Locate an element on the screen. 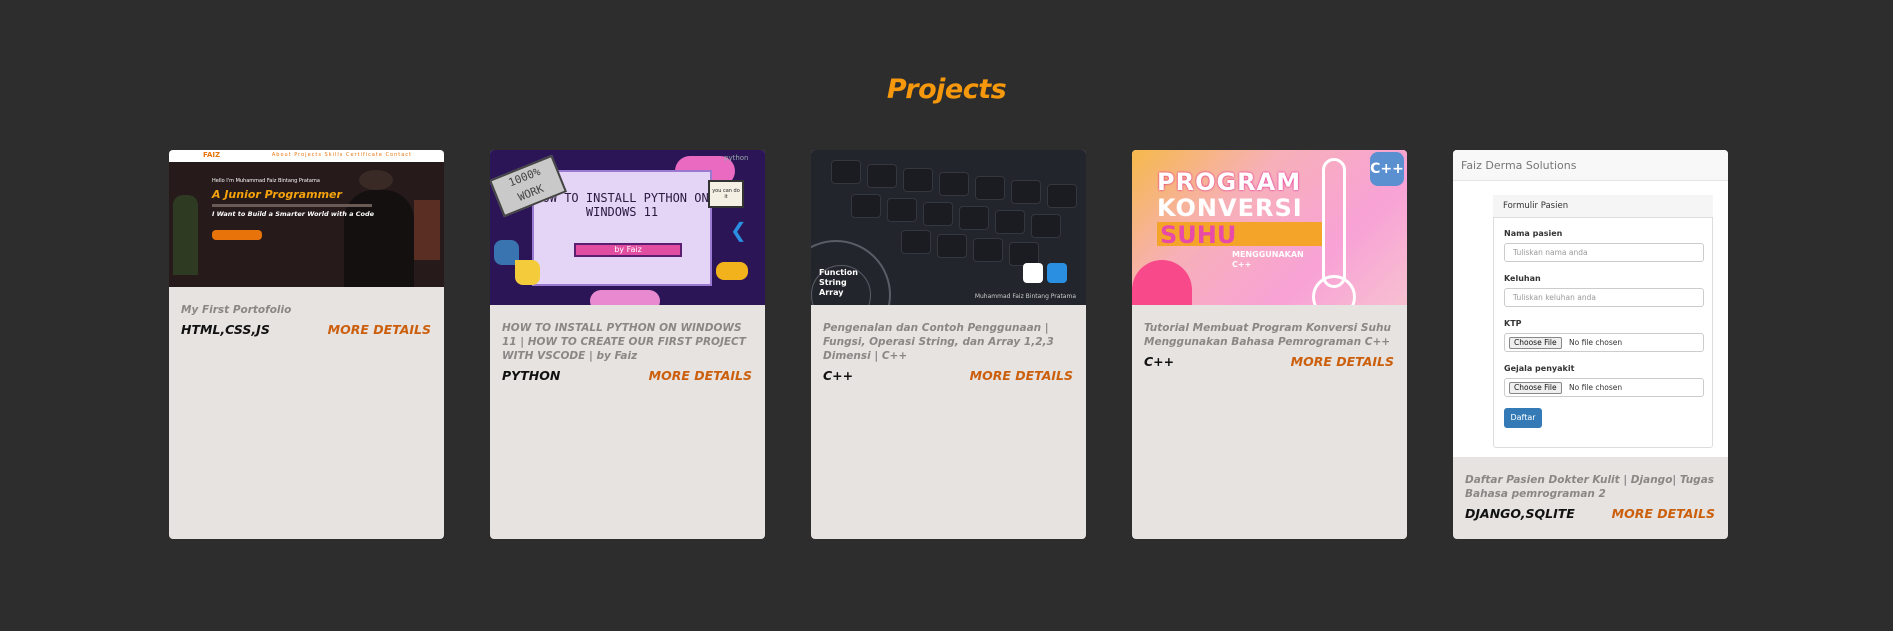 This screenshot has height=631, width=1893. thermometer-bulb-icon is located at coordinates (1334, 290).